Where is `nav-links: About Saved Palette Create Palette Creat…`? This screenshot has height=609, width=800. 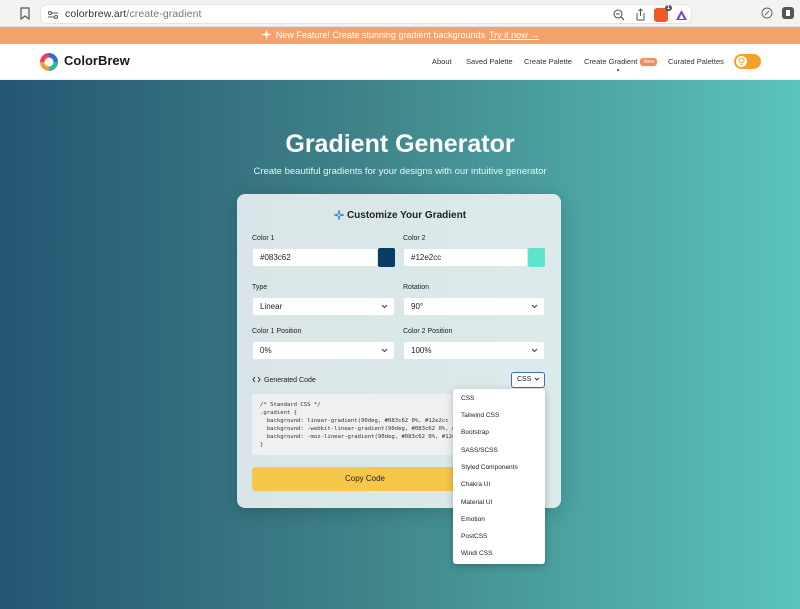
nav-links: About Saved Palette Create Palette Creat… is located at coordinates (400, 62).